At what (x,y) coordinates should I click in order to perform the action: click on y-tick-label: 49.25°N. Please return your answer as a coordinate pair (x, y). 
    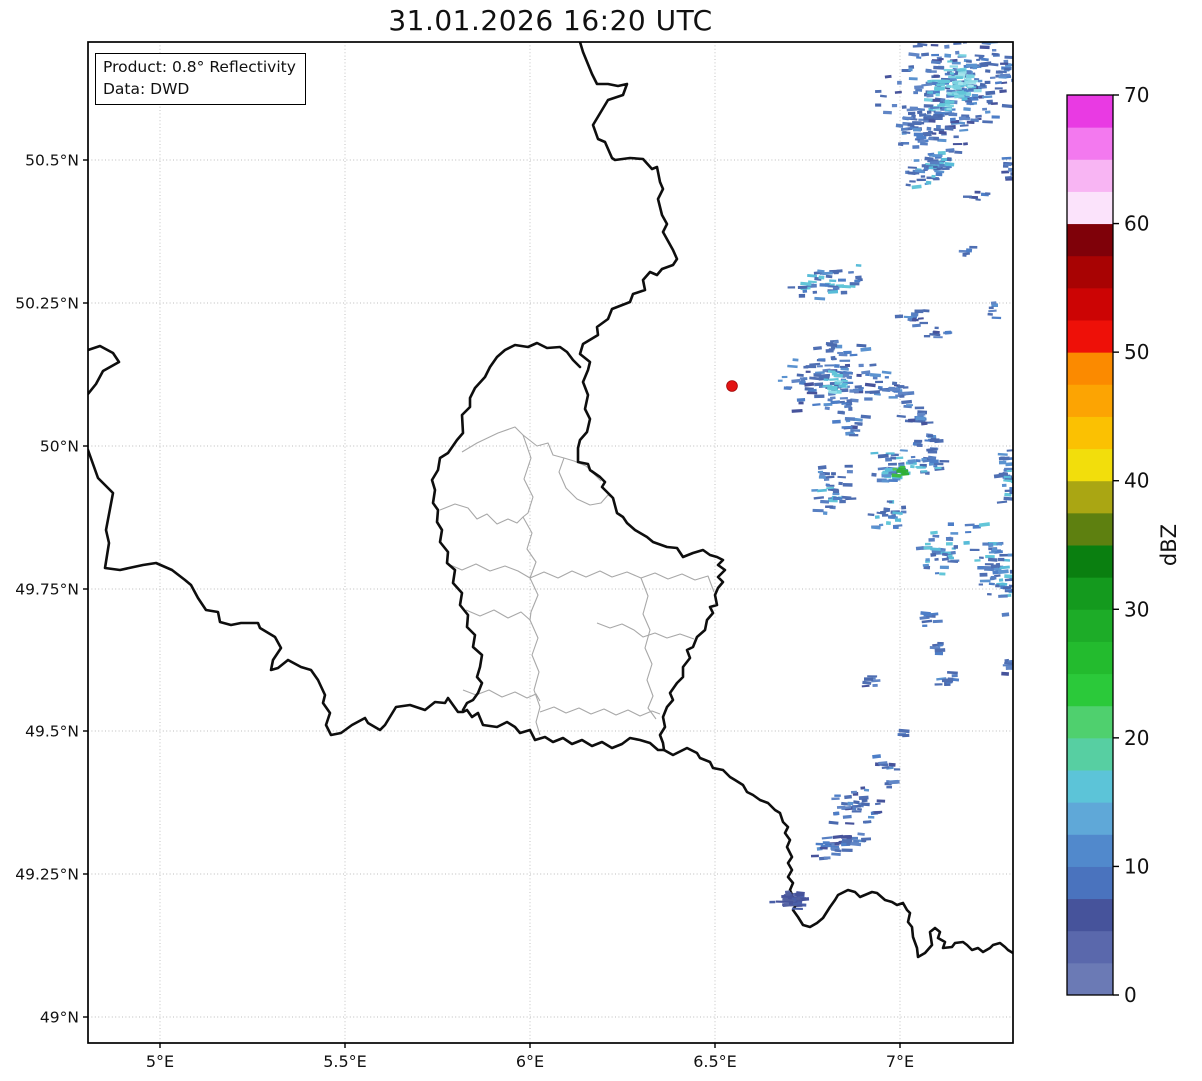
    Looking at the image, I should click on (47, 875).